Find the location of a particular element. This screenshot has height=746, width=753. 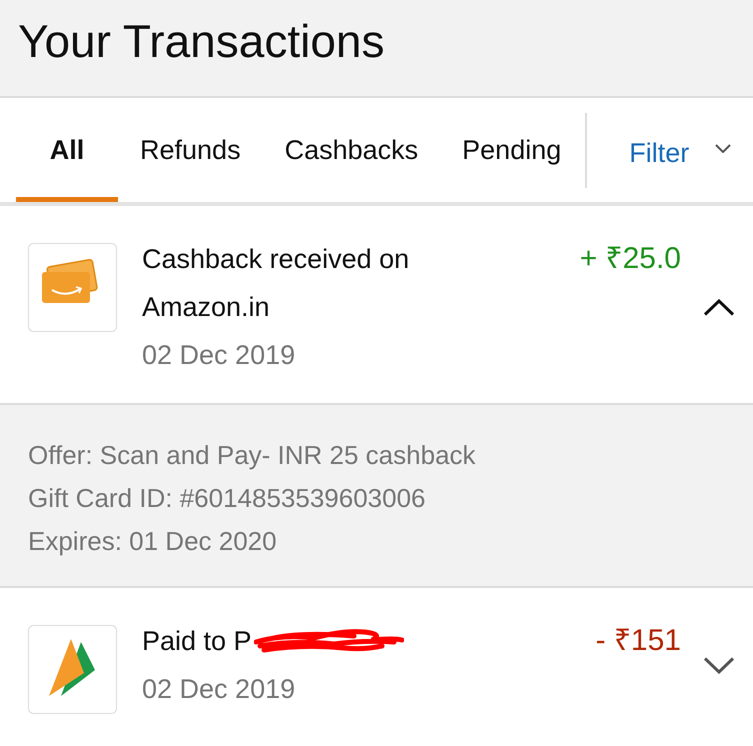

transaction-amount: + ₹25.0 is located at coordinates (630, 259).